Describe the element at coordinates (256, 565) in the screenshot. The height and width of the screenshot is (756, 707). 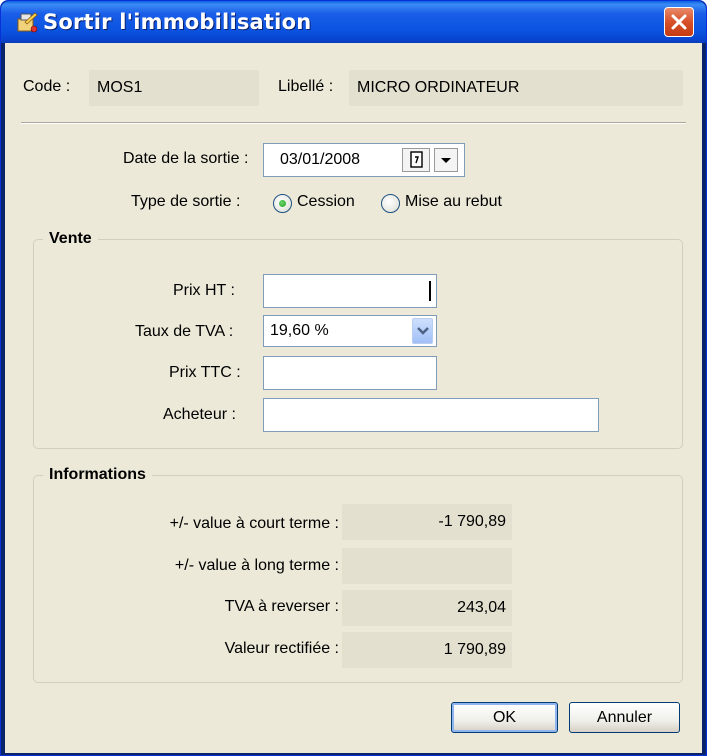
I see `info-row-label: +/- value à long terme :` at that location.